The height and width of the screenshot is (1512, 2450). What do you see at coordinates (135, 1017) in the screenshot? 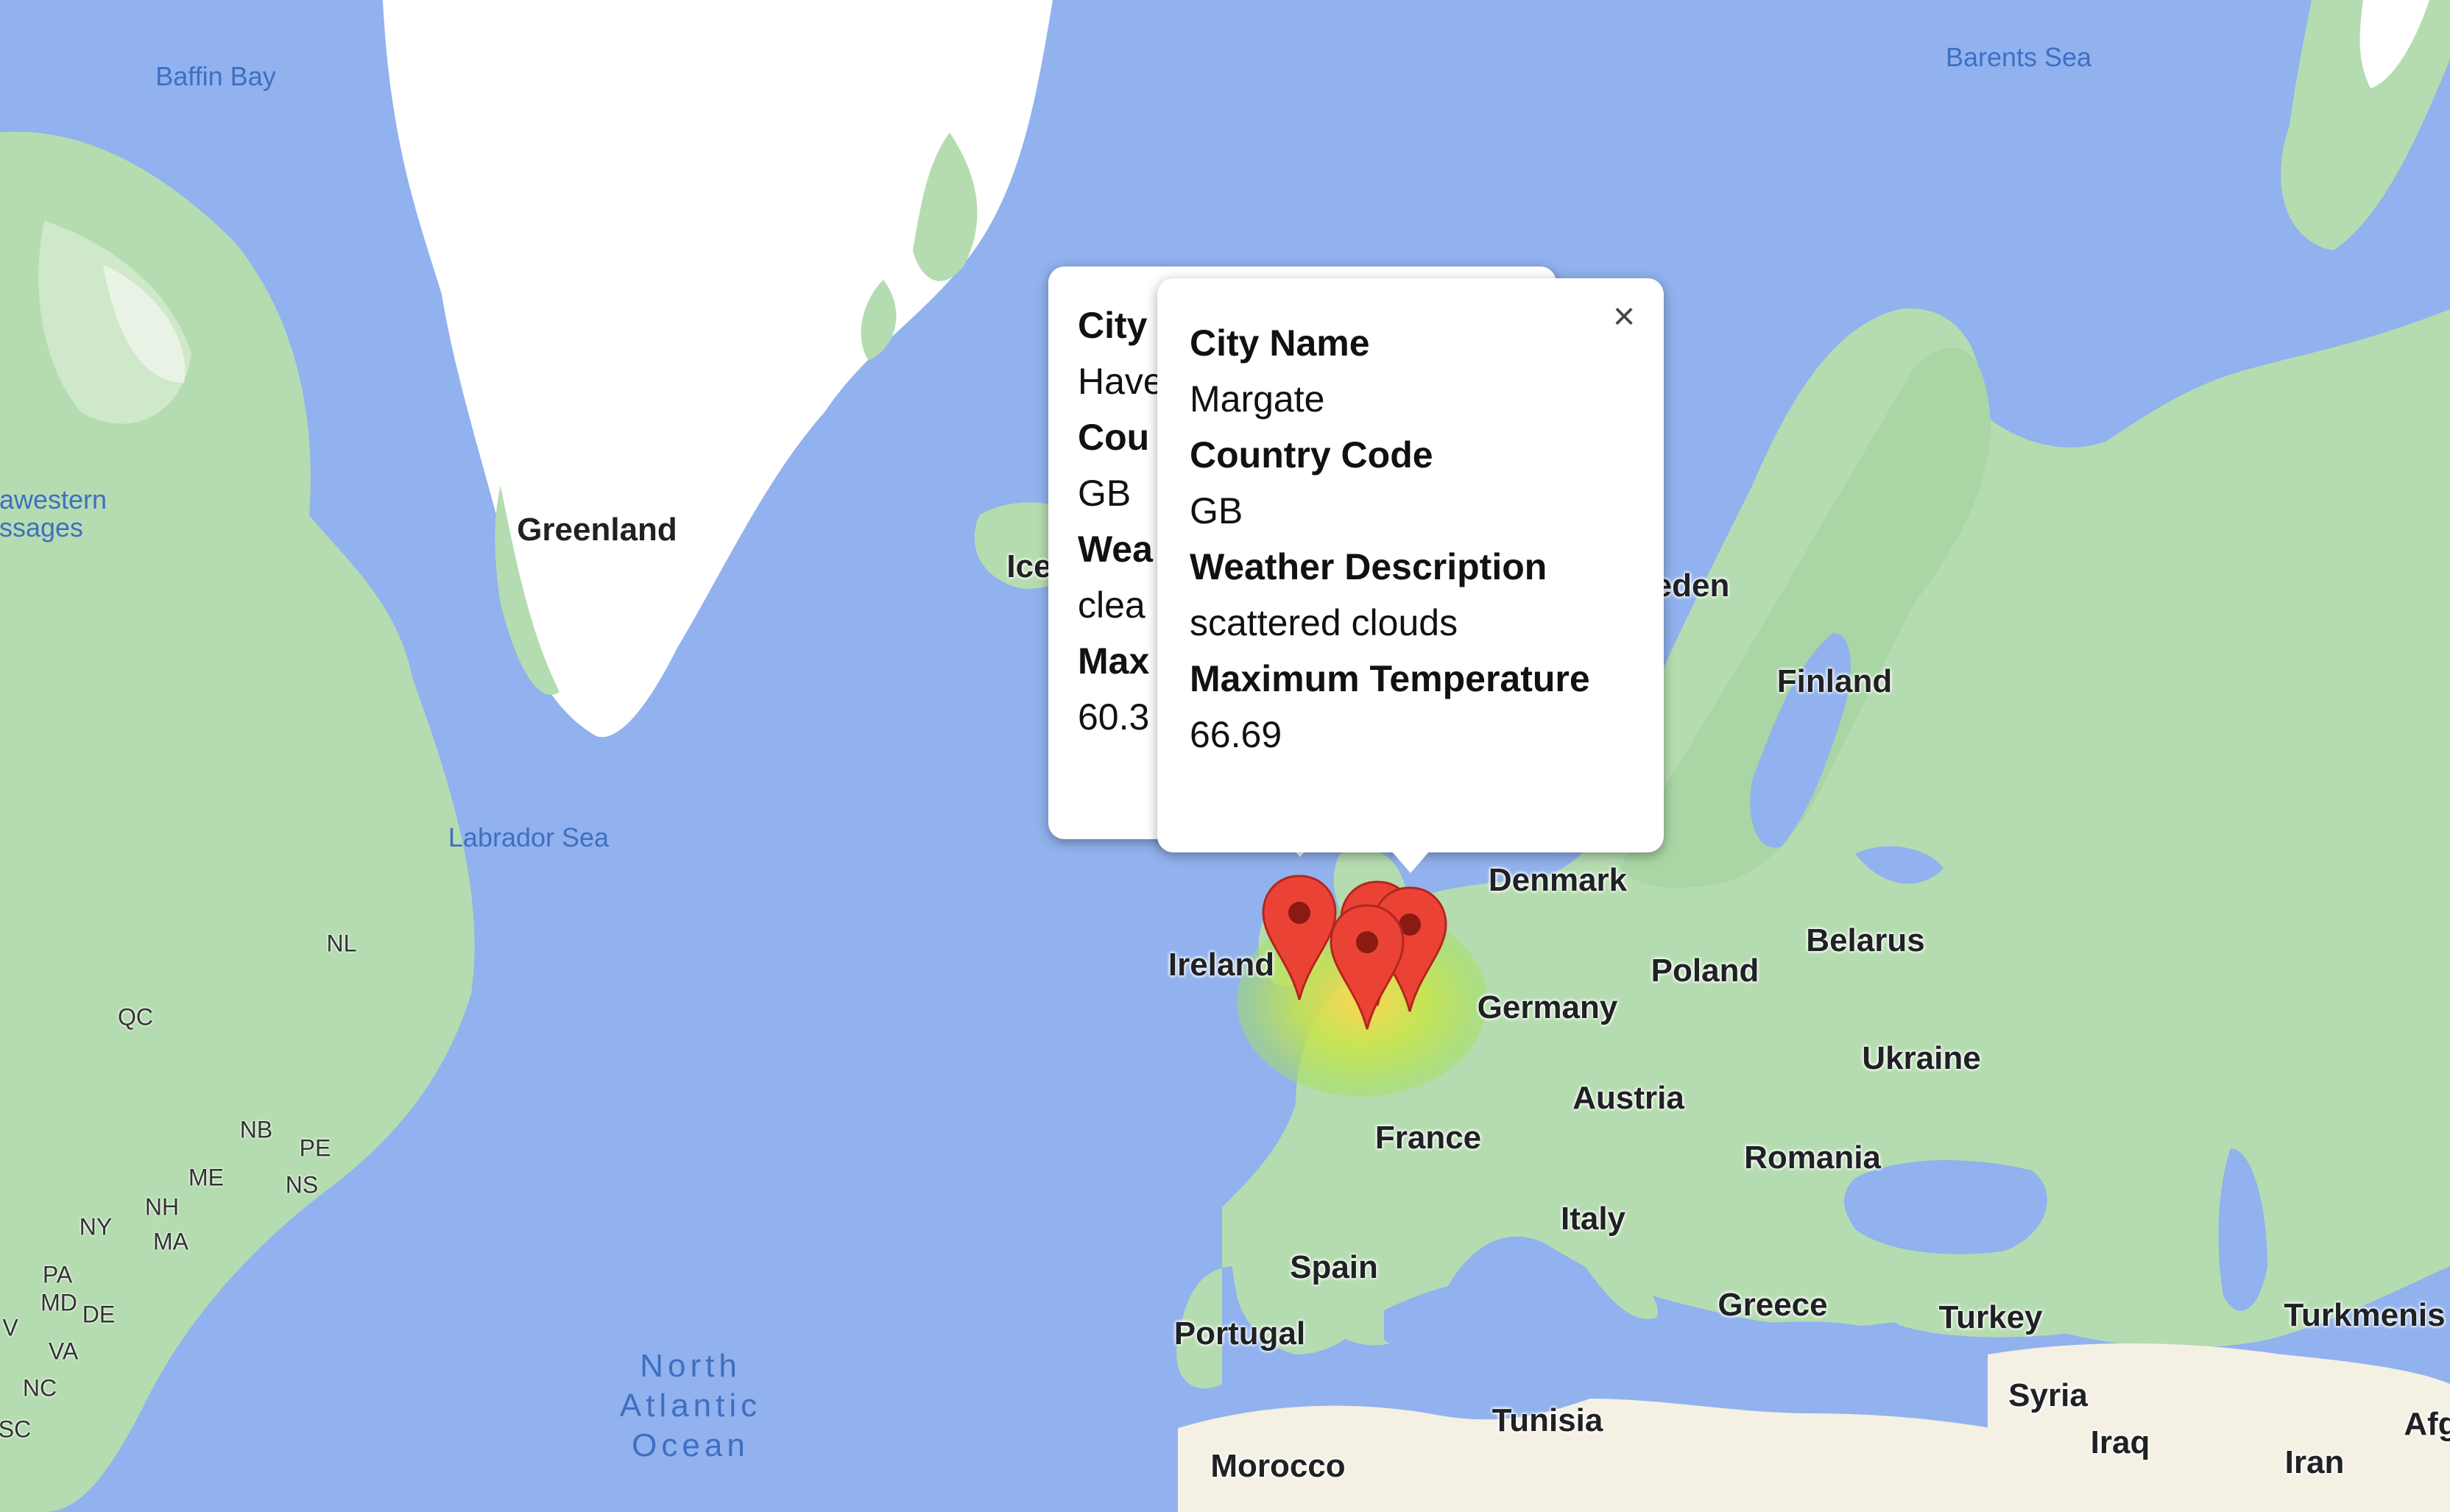
I see `label-state-qc: QC` at bounding box center [135, 1017].